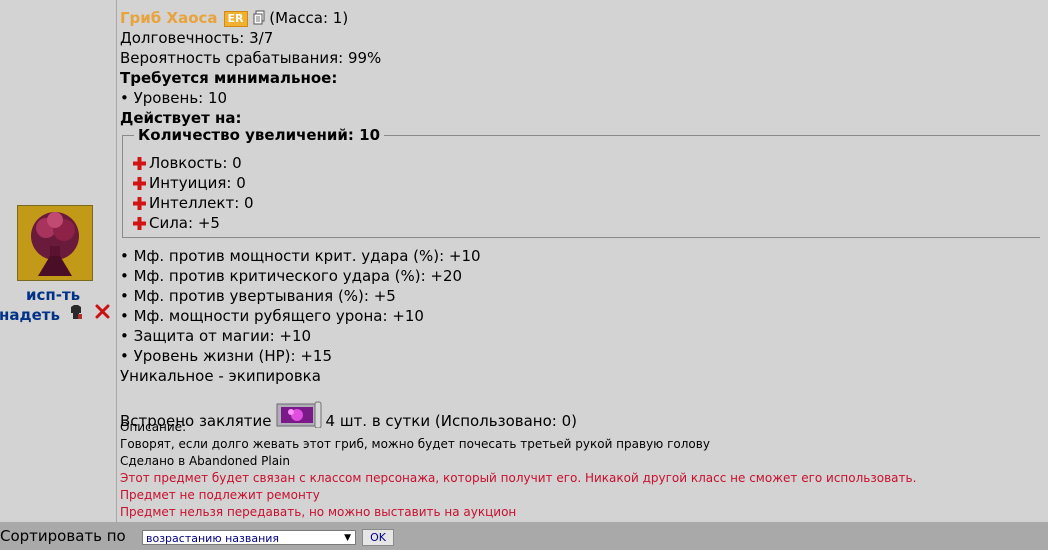 The width and height of the screenshot is (1048, 550). What do you see at coordinates (251, 58) in the screenshot?
I see `trigger-chance: Вероятность срабатывания: 99%` at bounding box center [251, 58].